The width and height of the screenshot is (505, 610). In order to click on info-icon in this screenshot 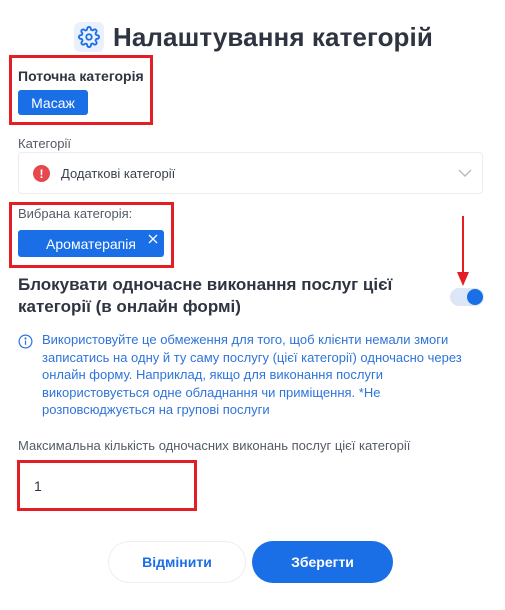, I will do `click(25, 341)`.